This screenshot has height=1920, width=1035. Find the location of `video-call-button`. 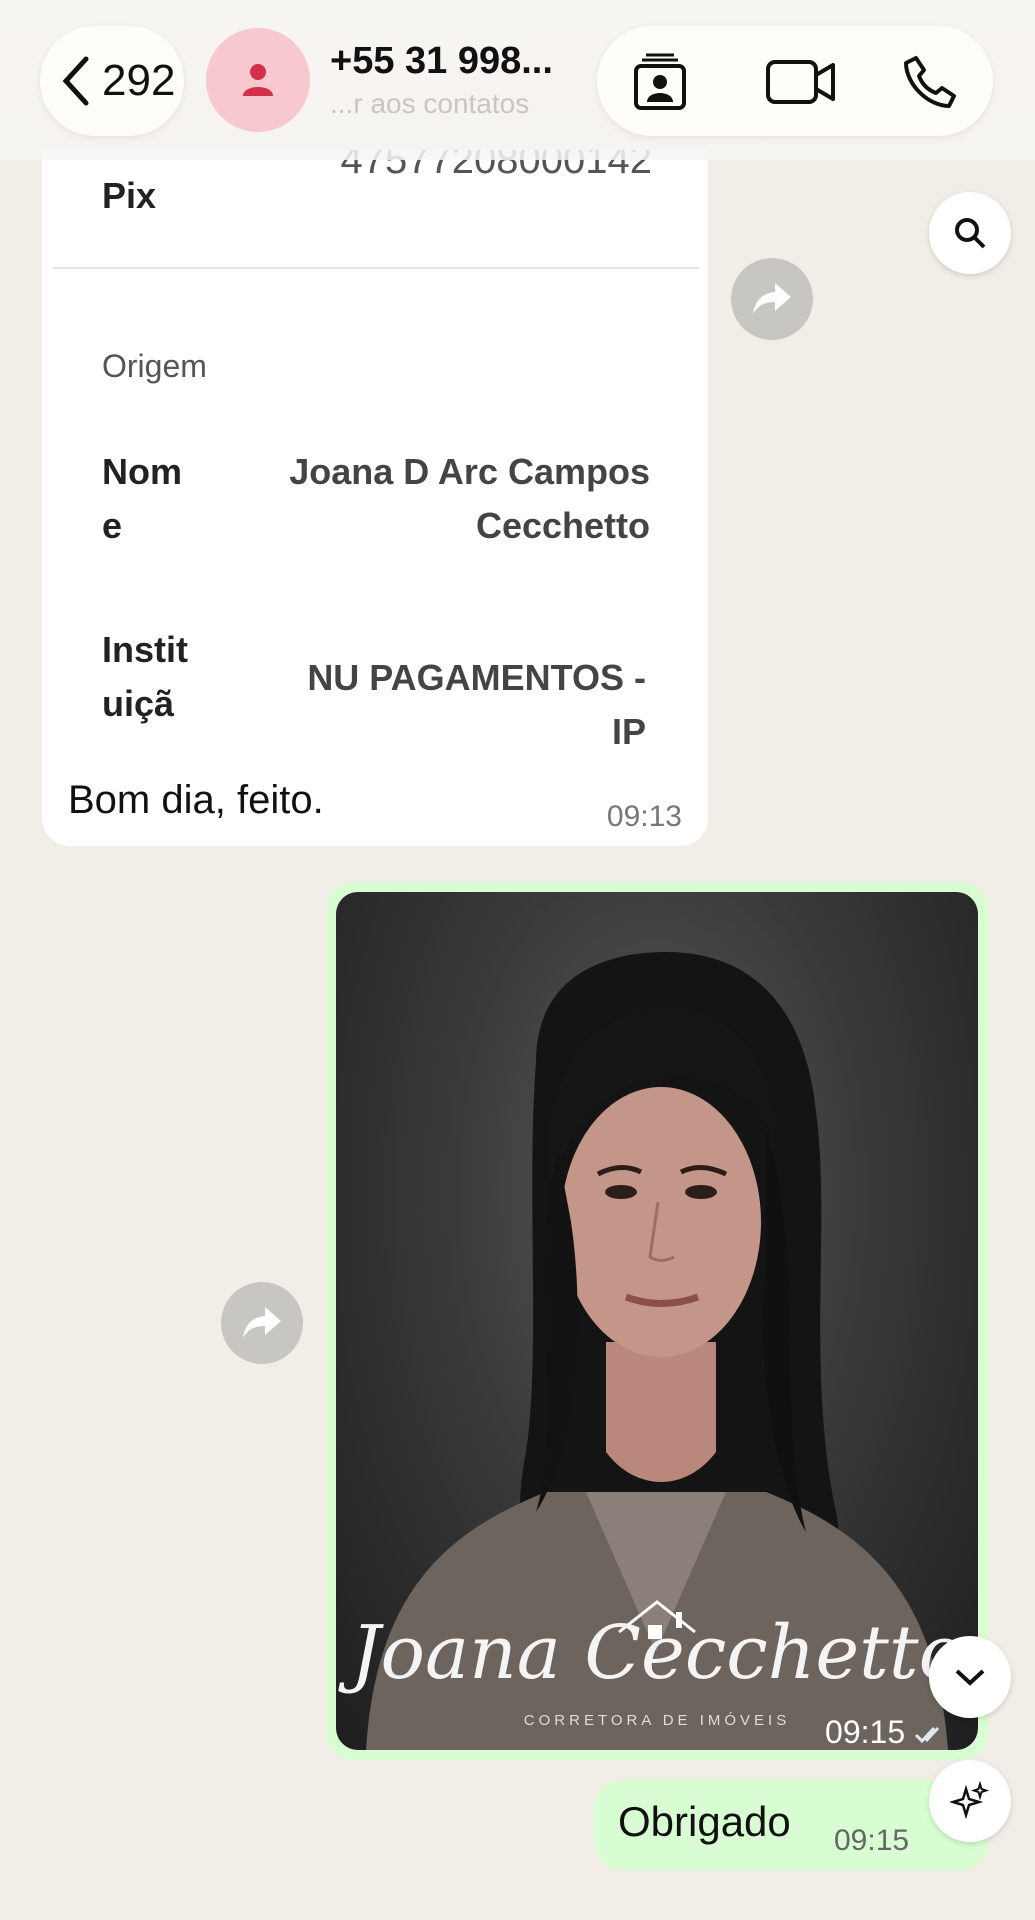

video-call-button is located at coordinates (801, 82).